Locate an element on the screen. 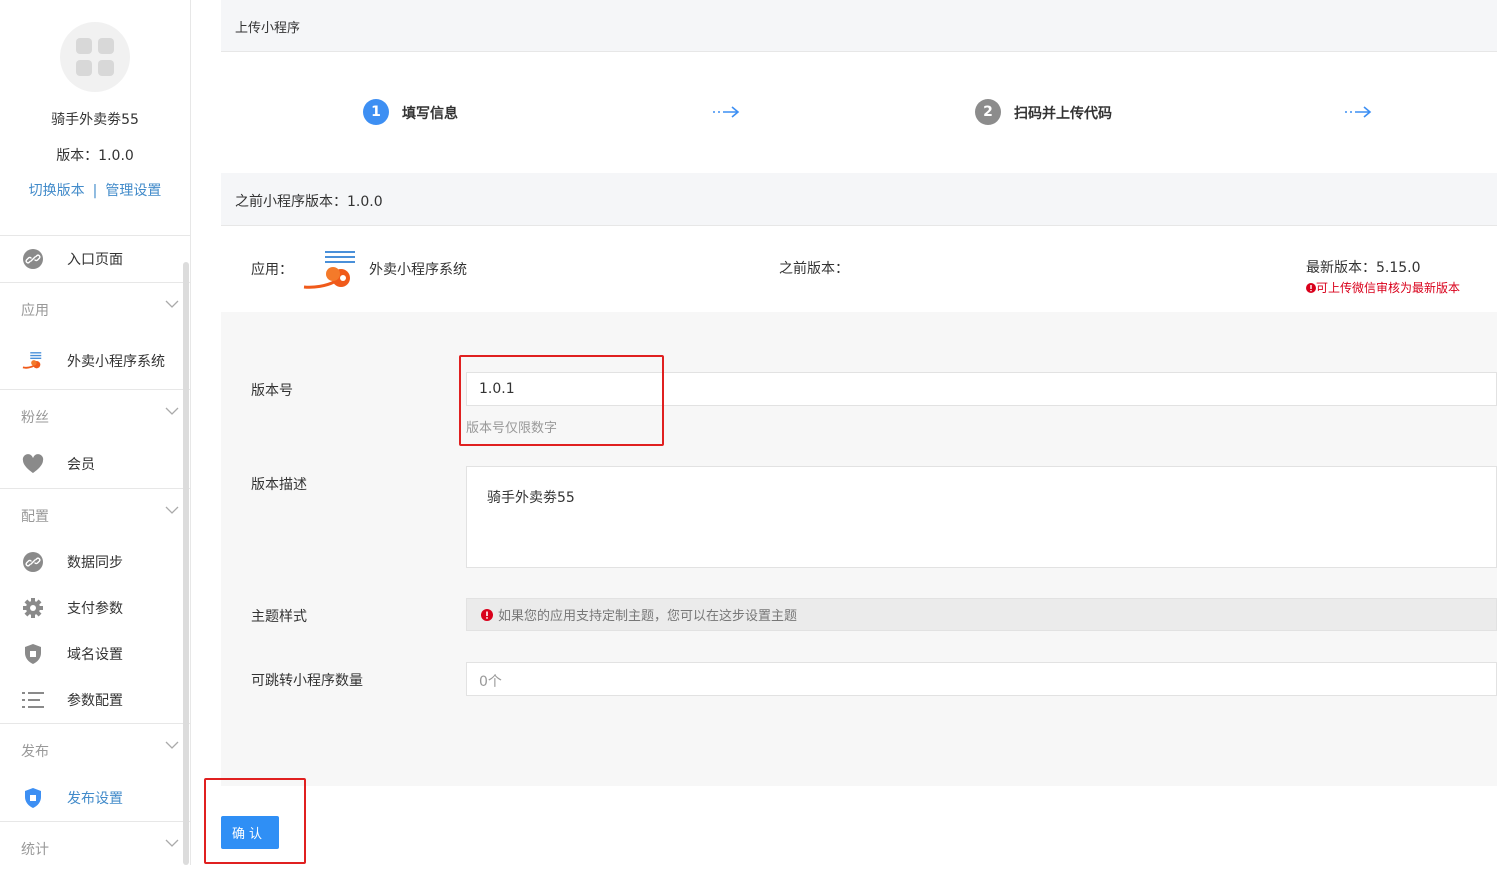 This screenshot has height=872, width=1497. jumpable-count-input: 0个 is located at coordinates (981, 679).